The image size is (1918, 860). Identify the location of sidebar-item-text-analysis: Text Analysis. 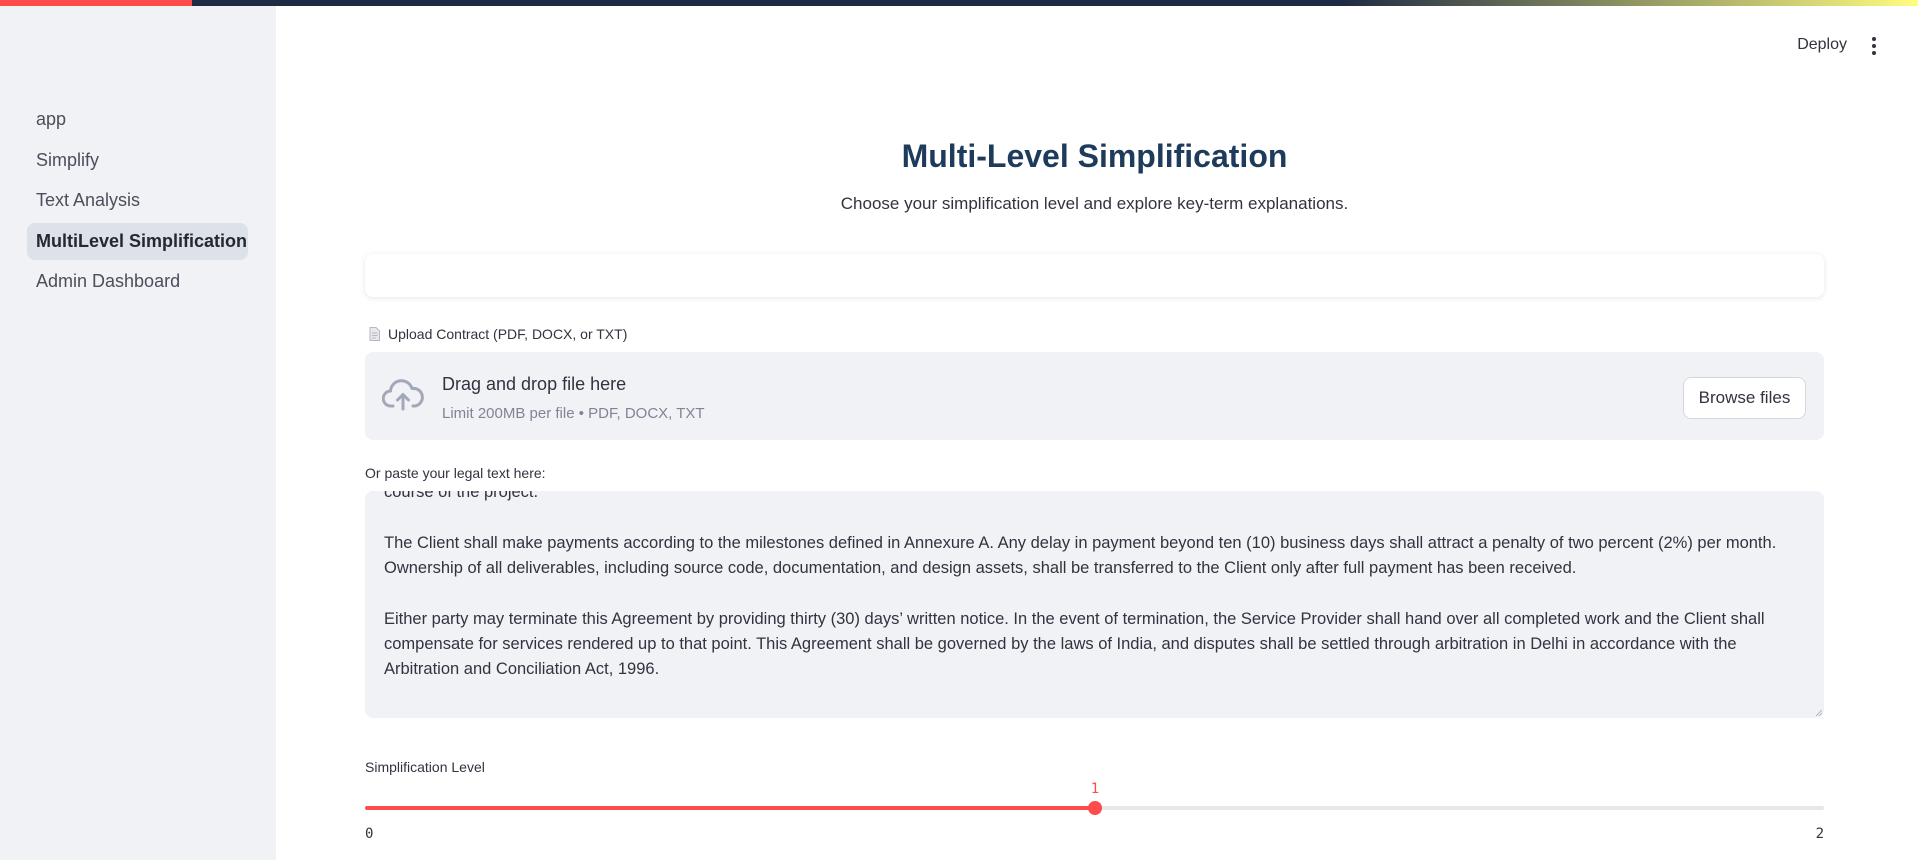
(137, 200).